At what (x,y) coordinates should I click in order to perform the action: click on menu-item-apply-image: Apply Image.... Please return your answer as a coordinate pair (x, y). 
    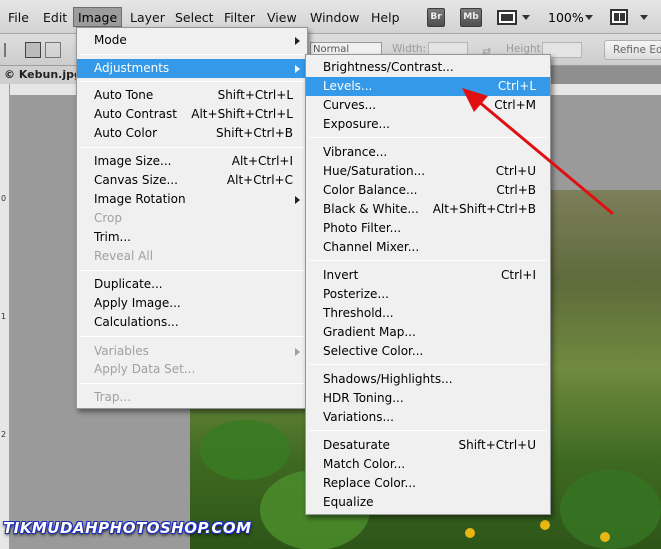
    Looking at the image, I should click on (192, 303).